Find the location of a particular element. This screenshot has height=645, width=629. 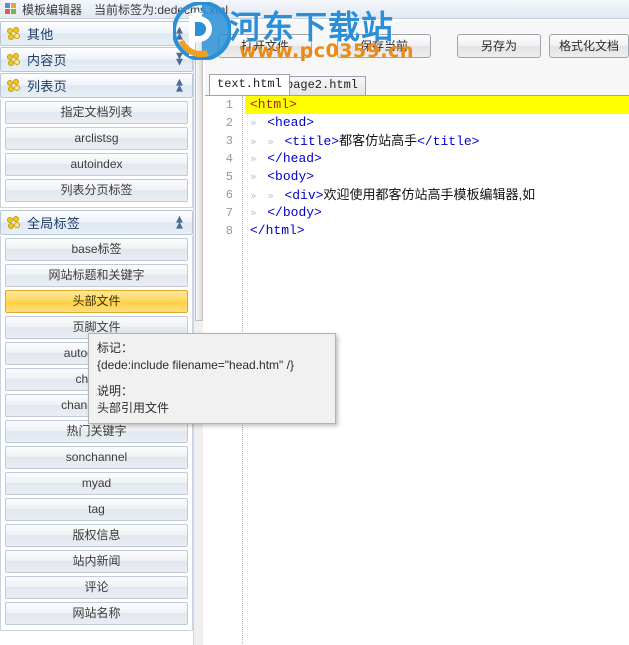

save-as-button: 另存为 is located at coordinates (499, 46).